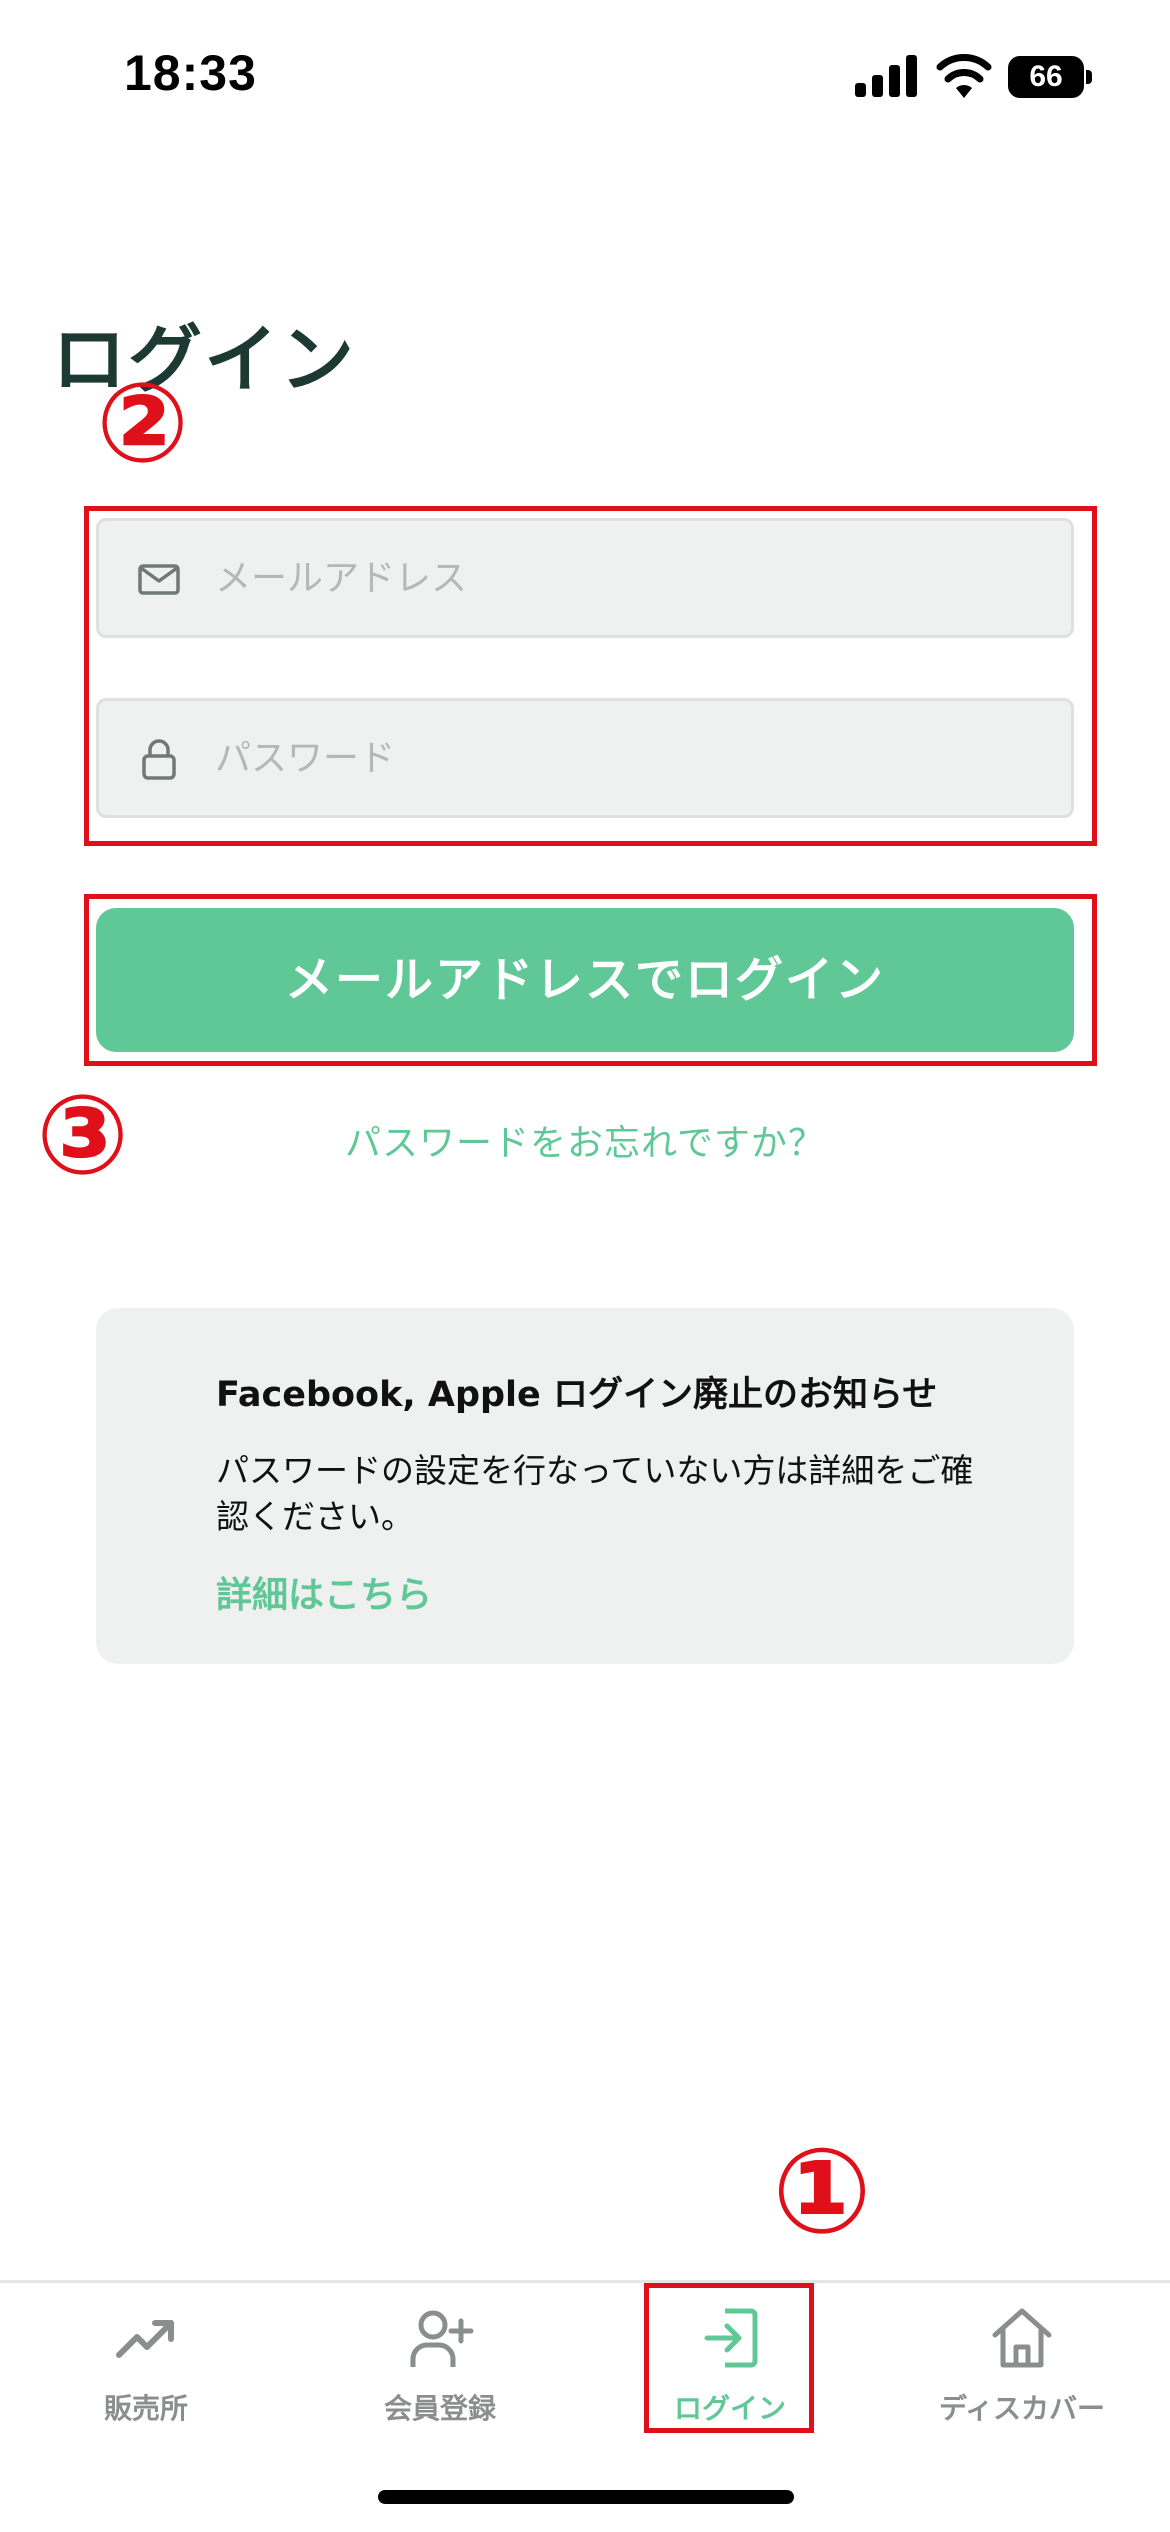 The width and height of the screenshot is (1170, 2532). Describe the element at coordinates (143, 423) in the screenshot. I see `annotation-marker-2: ②` at that location.